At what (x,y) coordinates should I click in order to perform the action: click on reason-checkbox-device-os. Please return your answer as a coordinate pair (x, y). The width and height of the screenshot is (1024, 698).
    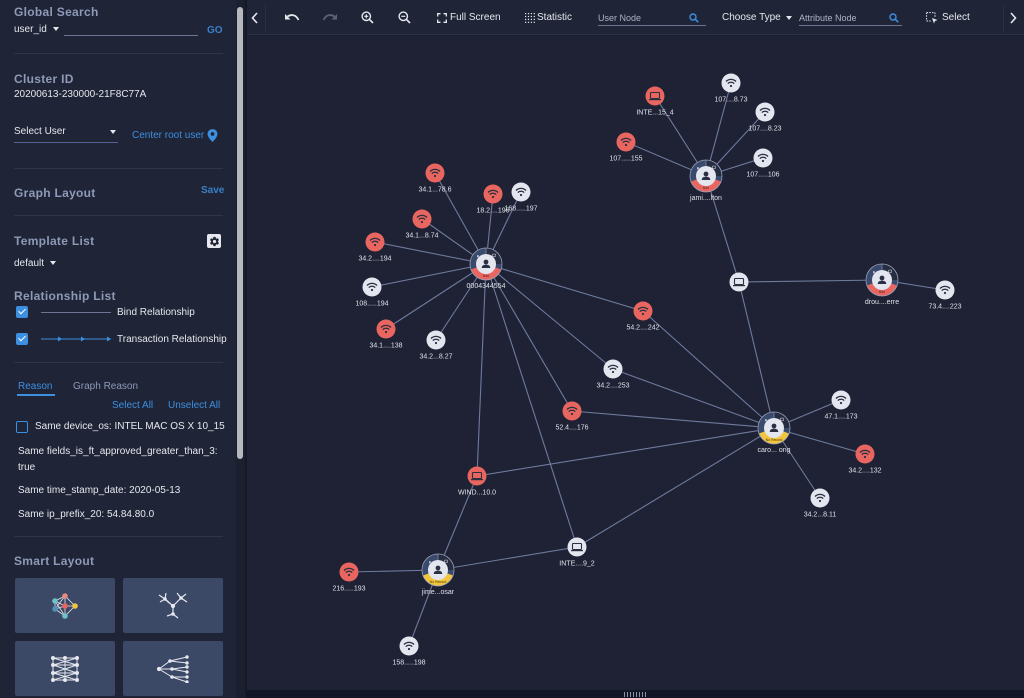
    Looking at the image, I should click on (22, 427).